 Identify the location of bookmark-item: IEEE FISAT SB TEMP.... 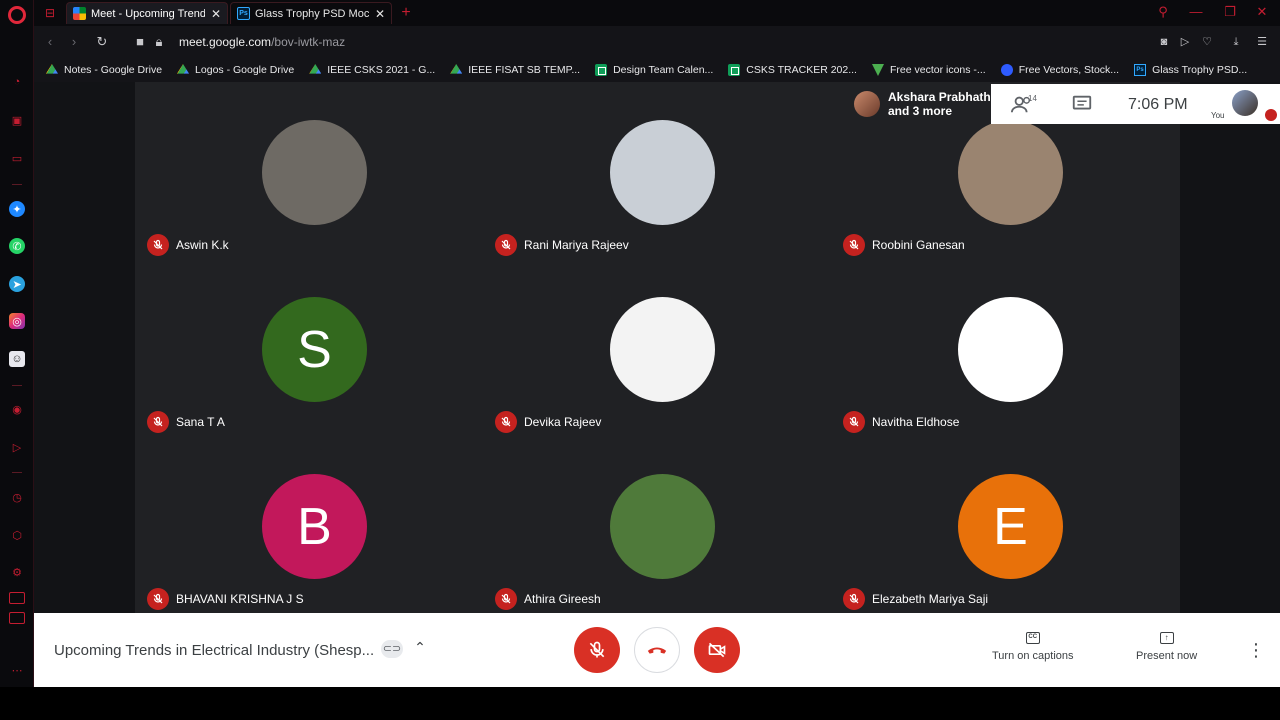
(515, 70).